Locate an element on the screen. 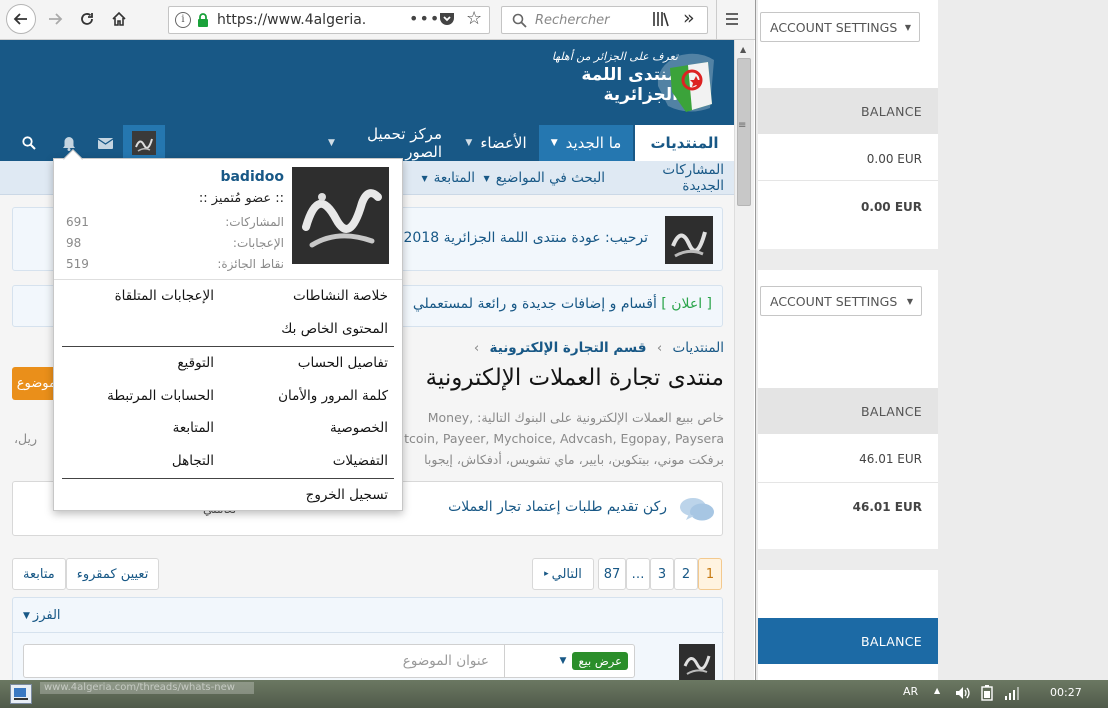 The image size is (1108, 708). pagination-page-87: 87 is located at coordinates (612, 574).